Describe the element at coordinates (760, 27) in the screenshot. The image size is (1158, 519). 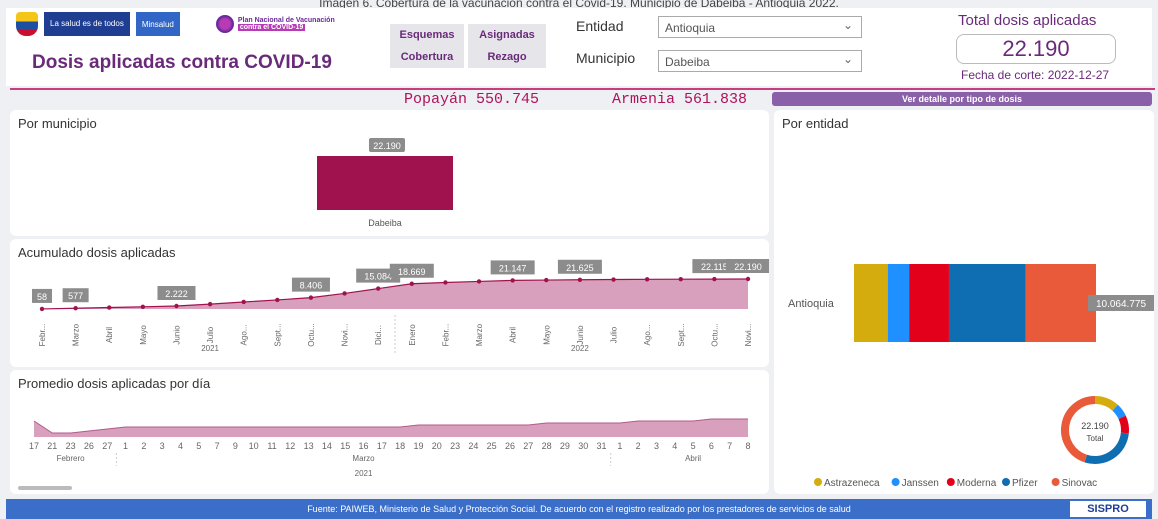
I see `entidad-select: Antioquia ⌄` at that location.